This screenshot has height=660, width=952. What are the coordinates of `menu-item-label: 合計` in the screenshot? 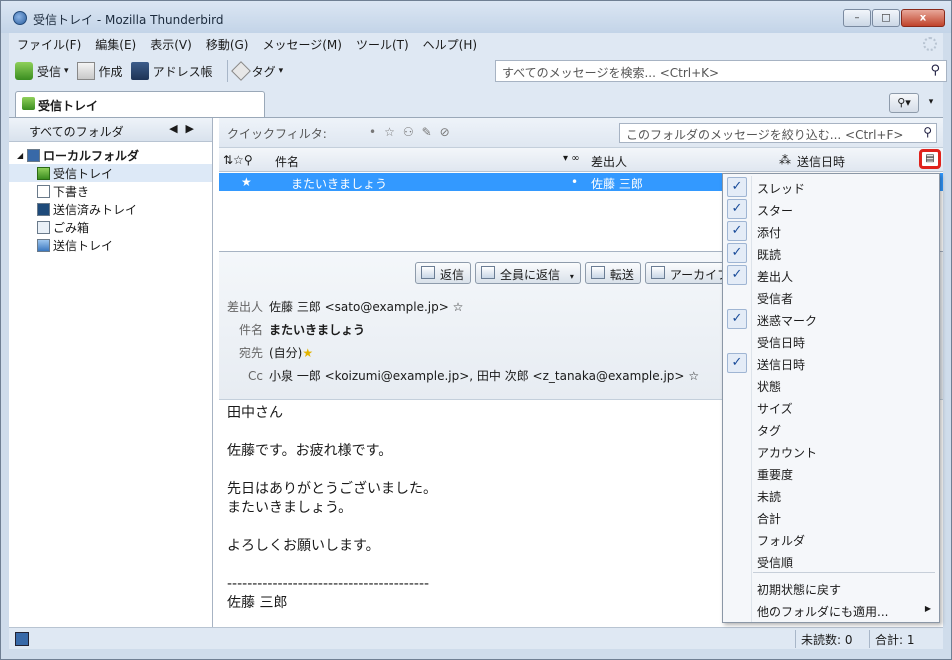 It's located at (769, 519).